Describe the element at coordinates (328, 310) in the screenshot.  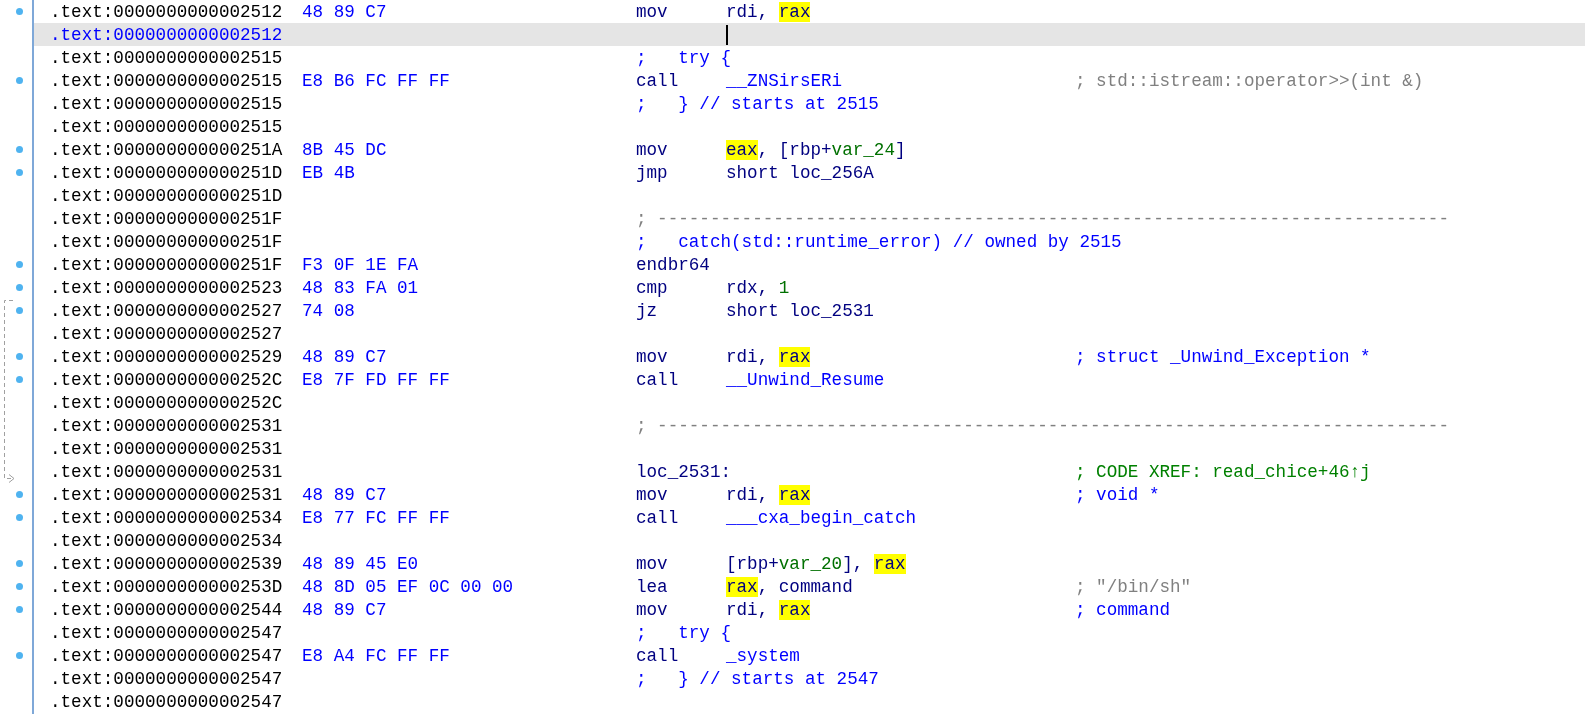
I see `opcode-bytes: 74 08` at that location.